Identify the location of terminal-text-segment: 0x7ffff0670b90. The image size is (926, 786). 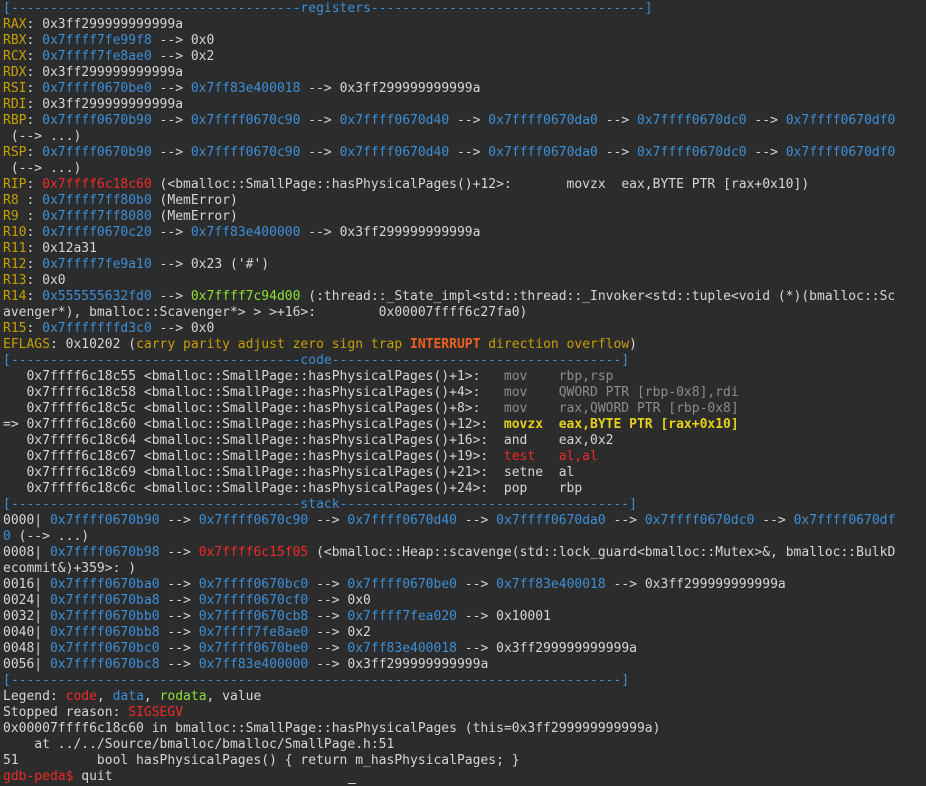
(104, 520).